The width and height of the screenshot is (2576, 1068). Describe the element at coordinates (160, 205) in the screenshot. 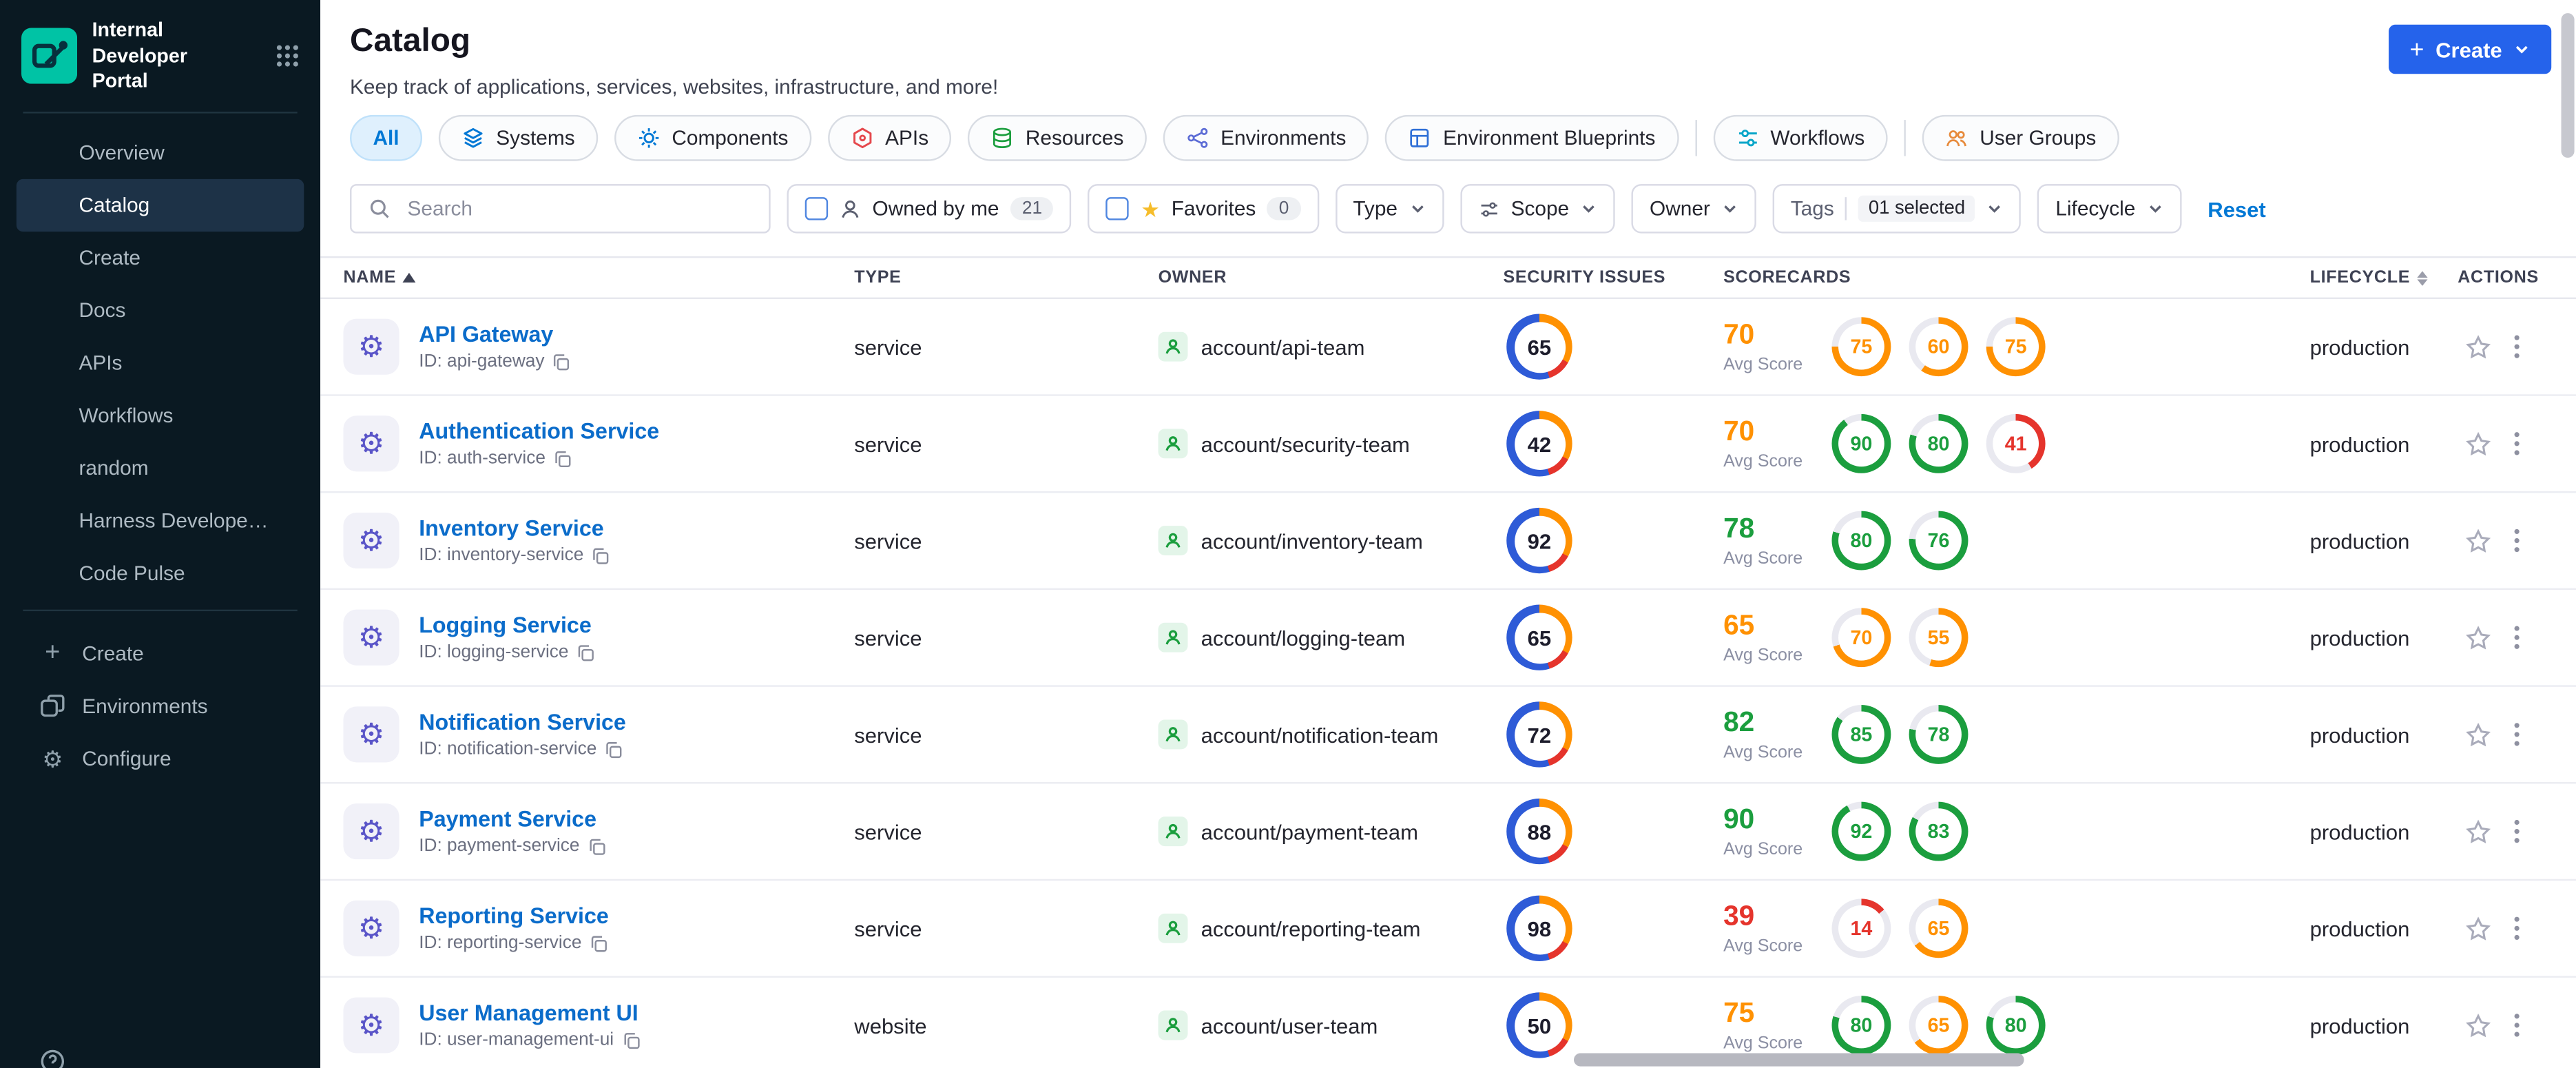

I see `sidebar-item-catalog: Catalog` at that location.